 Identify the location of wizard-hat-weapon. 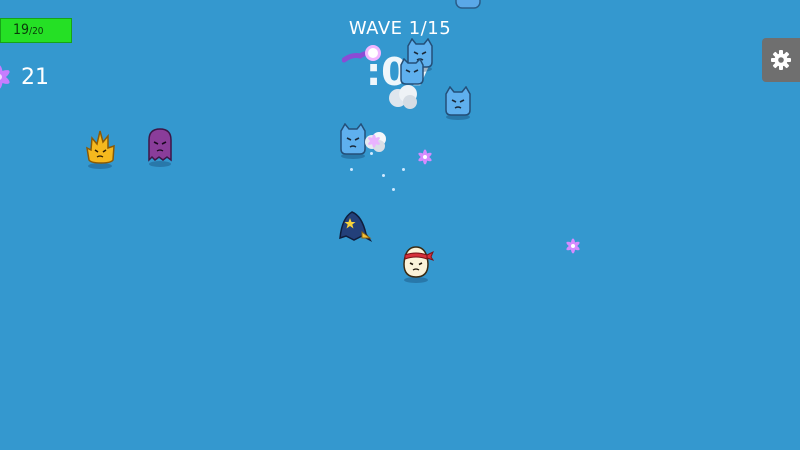
(354, 228).